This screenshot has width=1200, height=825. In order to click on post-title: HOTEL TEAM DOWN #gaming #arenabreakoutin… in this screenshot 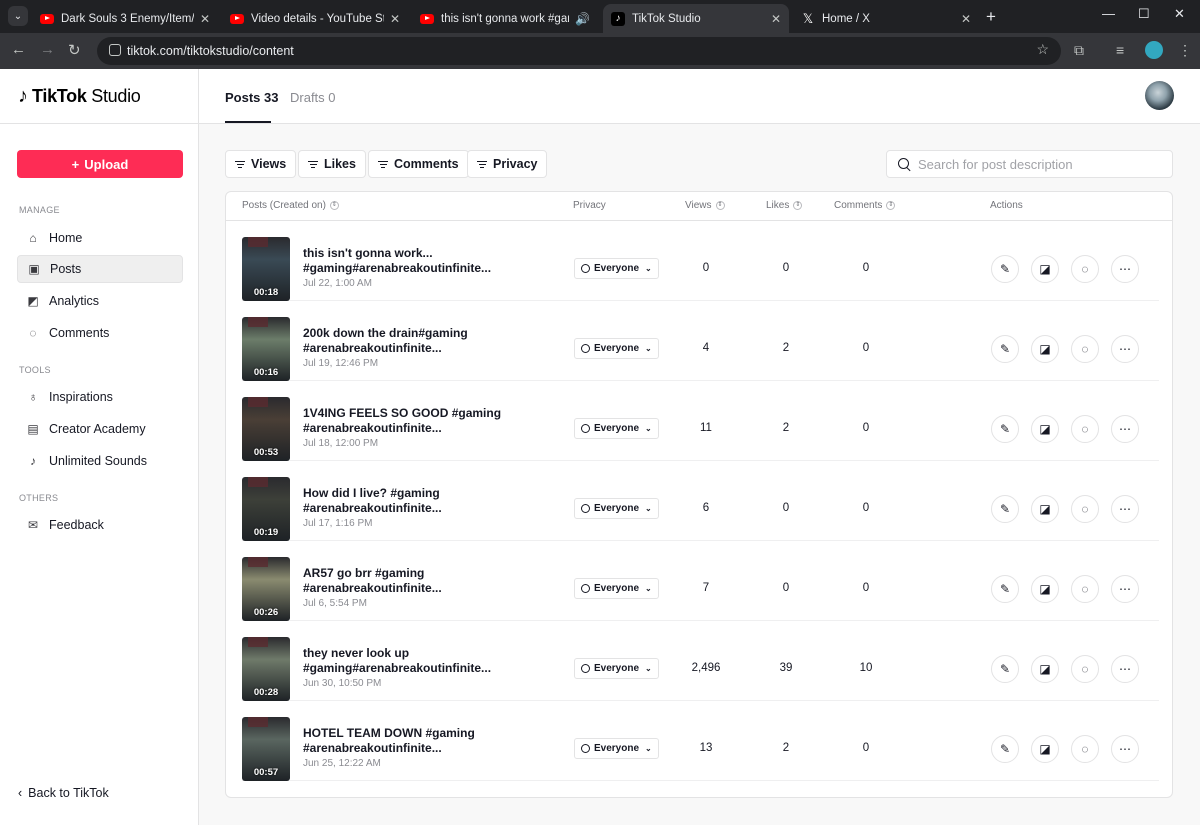, I will do `click(403, 740)`.